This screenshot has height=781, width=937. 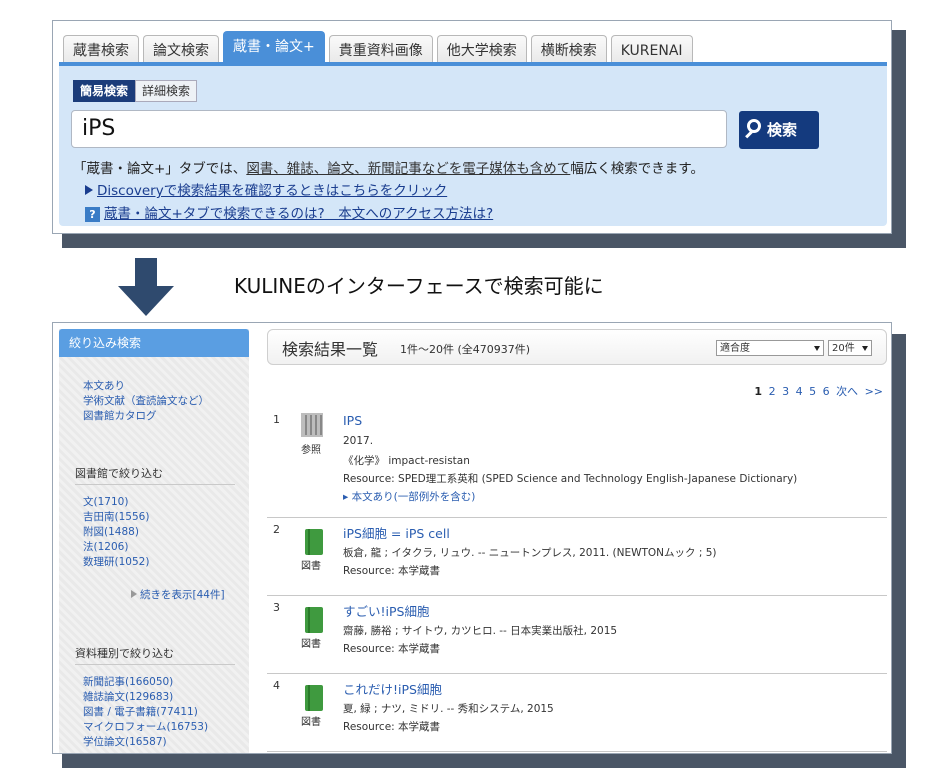 What do you see at coordinates (413, 497) in the screenshot?
I see `fulltext-link-label: 本文あり(一部例外を含む)` at bounding box center [413, 497].